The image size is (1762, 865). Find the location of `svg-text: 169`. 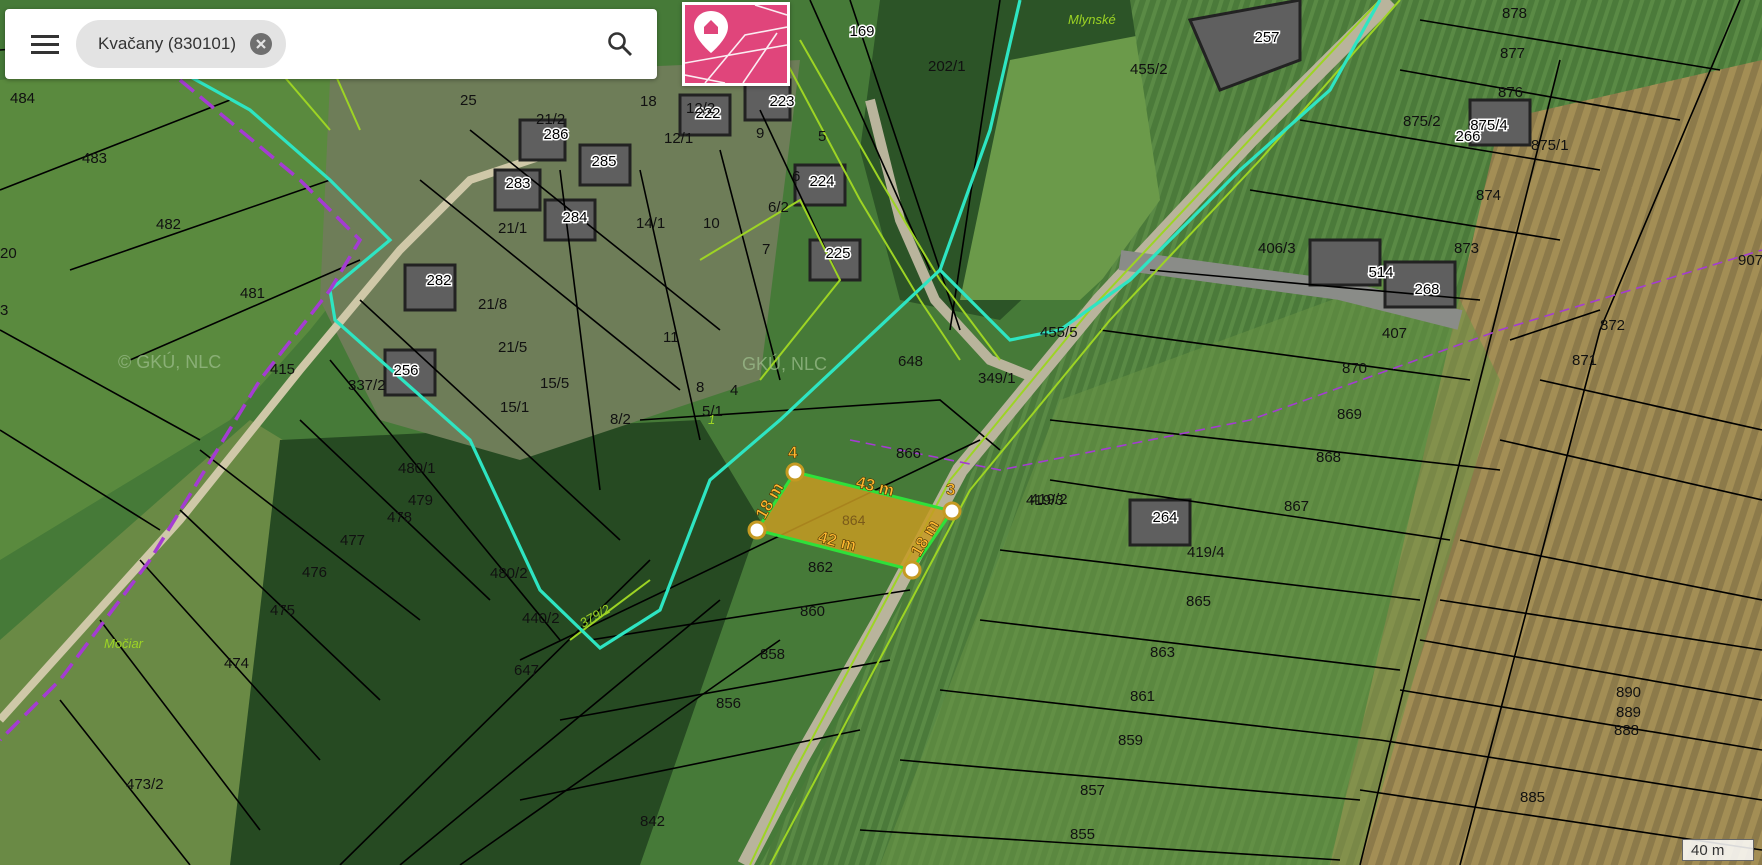

svg-text: 169 is located at coordinates (861, 31).